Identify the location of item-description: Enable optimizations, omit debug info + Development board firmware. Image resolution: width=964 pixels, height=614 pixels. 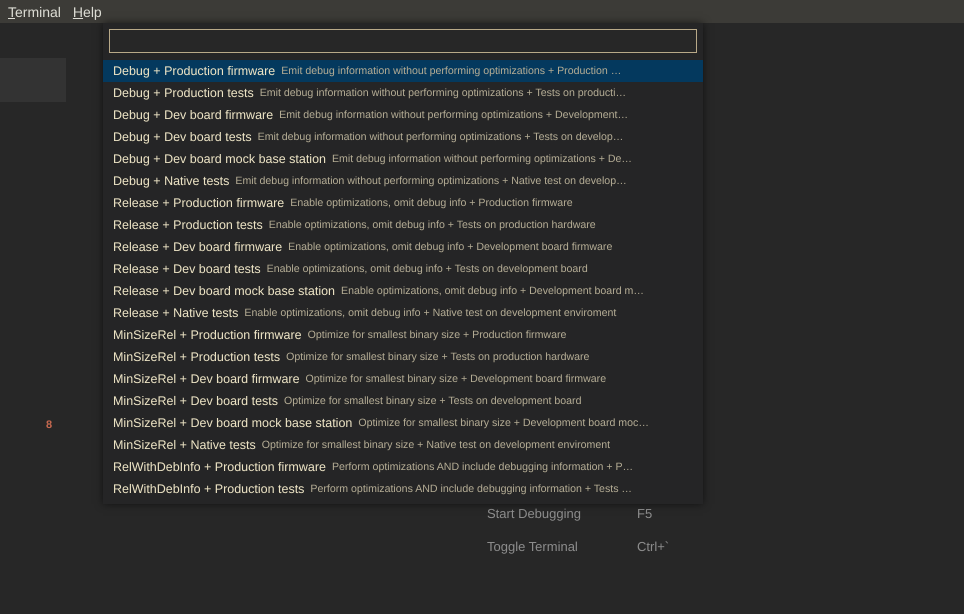
(450, 247).